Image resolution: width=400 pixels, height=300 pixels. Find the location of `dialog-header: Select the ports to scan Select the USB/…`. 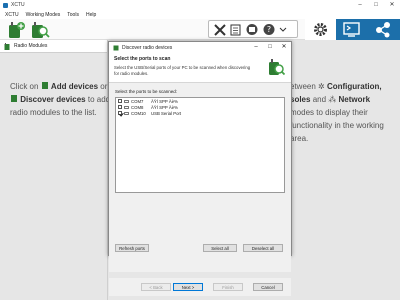

dialog-header: Select the ports to scan Select the USB/… is located at coordinates (200, 67).